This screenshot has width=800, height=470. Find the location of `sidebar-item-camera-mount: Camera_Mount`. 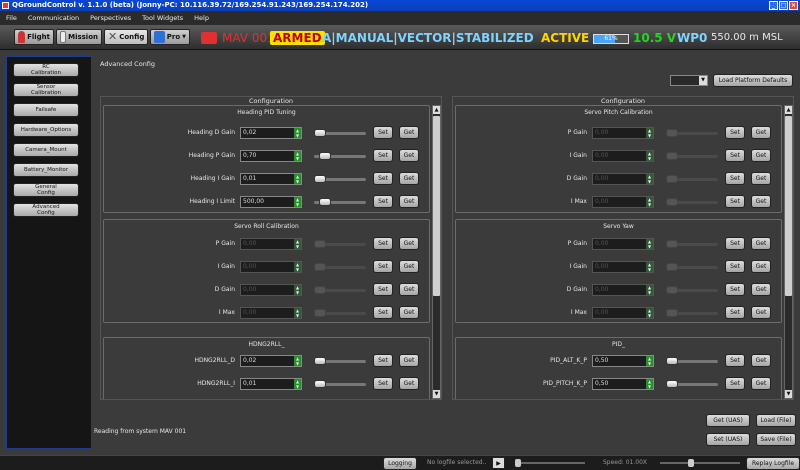

sidebar-item-camera-mount: Camera_Mount is located at coordinates (46, 150).